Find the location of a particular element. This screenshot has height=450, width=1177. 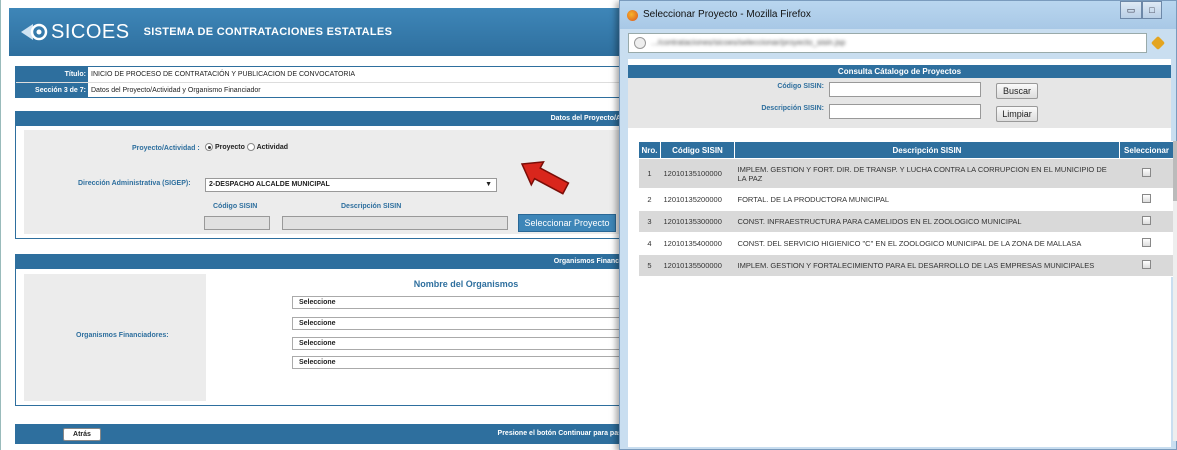

limpiar-button: Limpiar is located at coordinates (1017, 114).